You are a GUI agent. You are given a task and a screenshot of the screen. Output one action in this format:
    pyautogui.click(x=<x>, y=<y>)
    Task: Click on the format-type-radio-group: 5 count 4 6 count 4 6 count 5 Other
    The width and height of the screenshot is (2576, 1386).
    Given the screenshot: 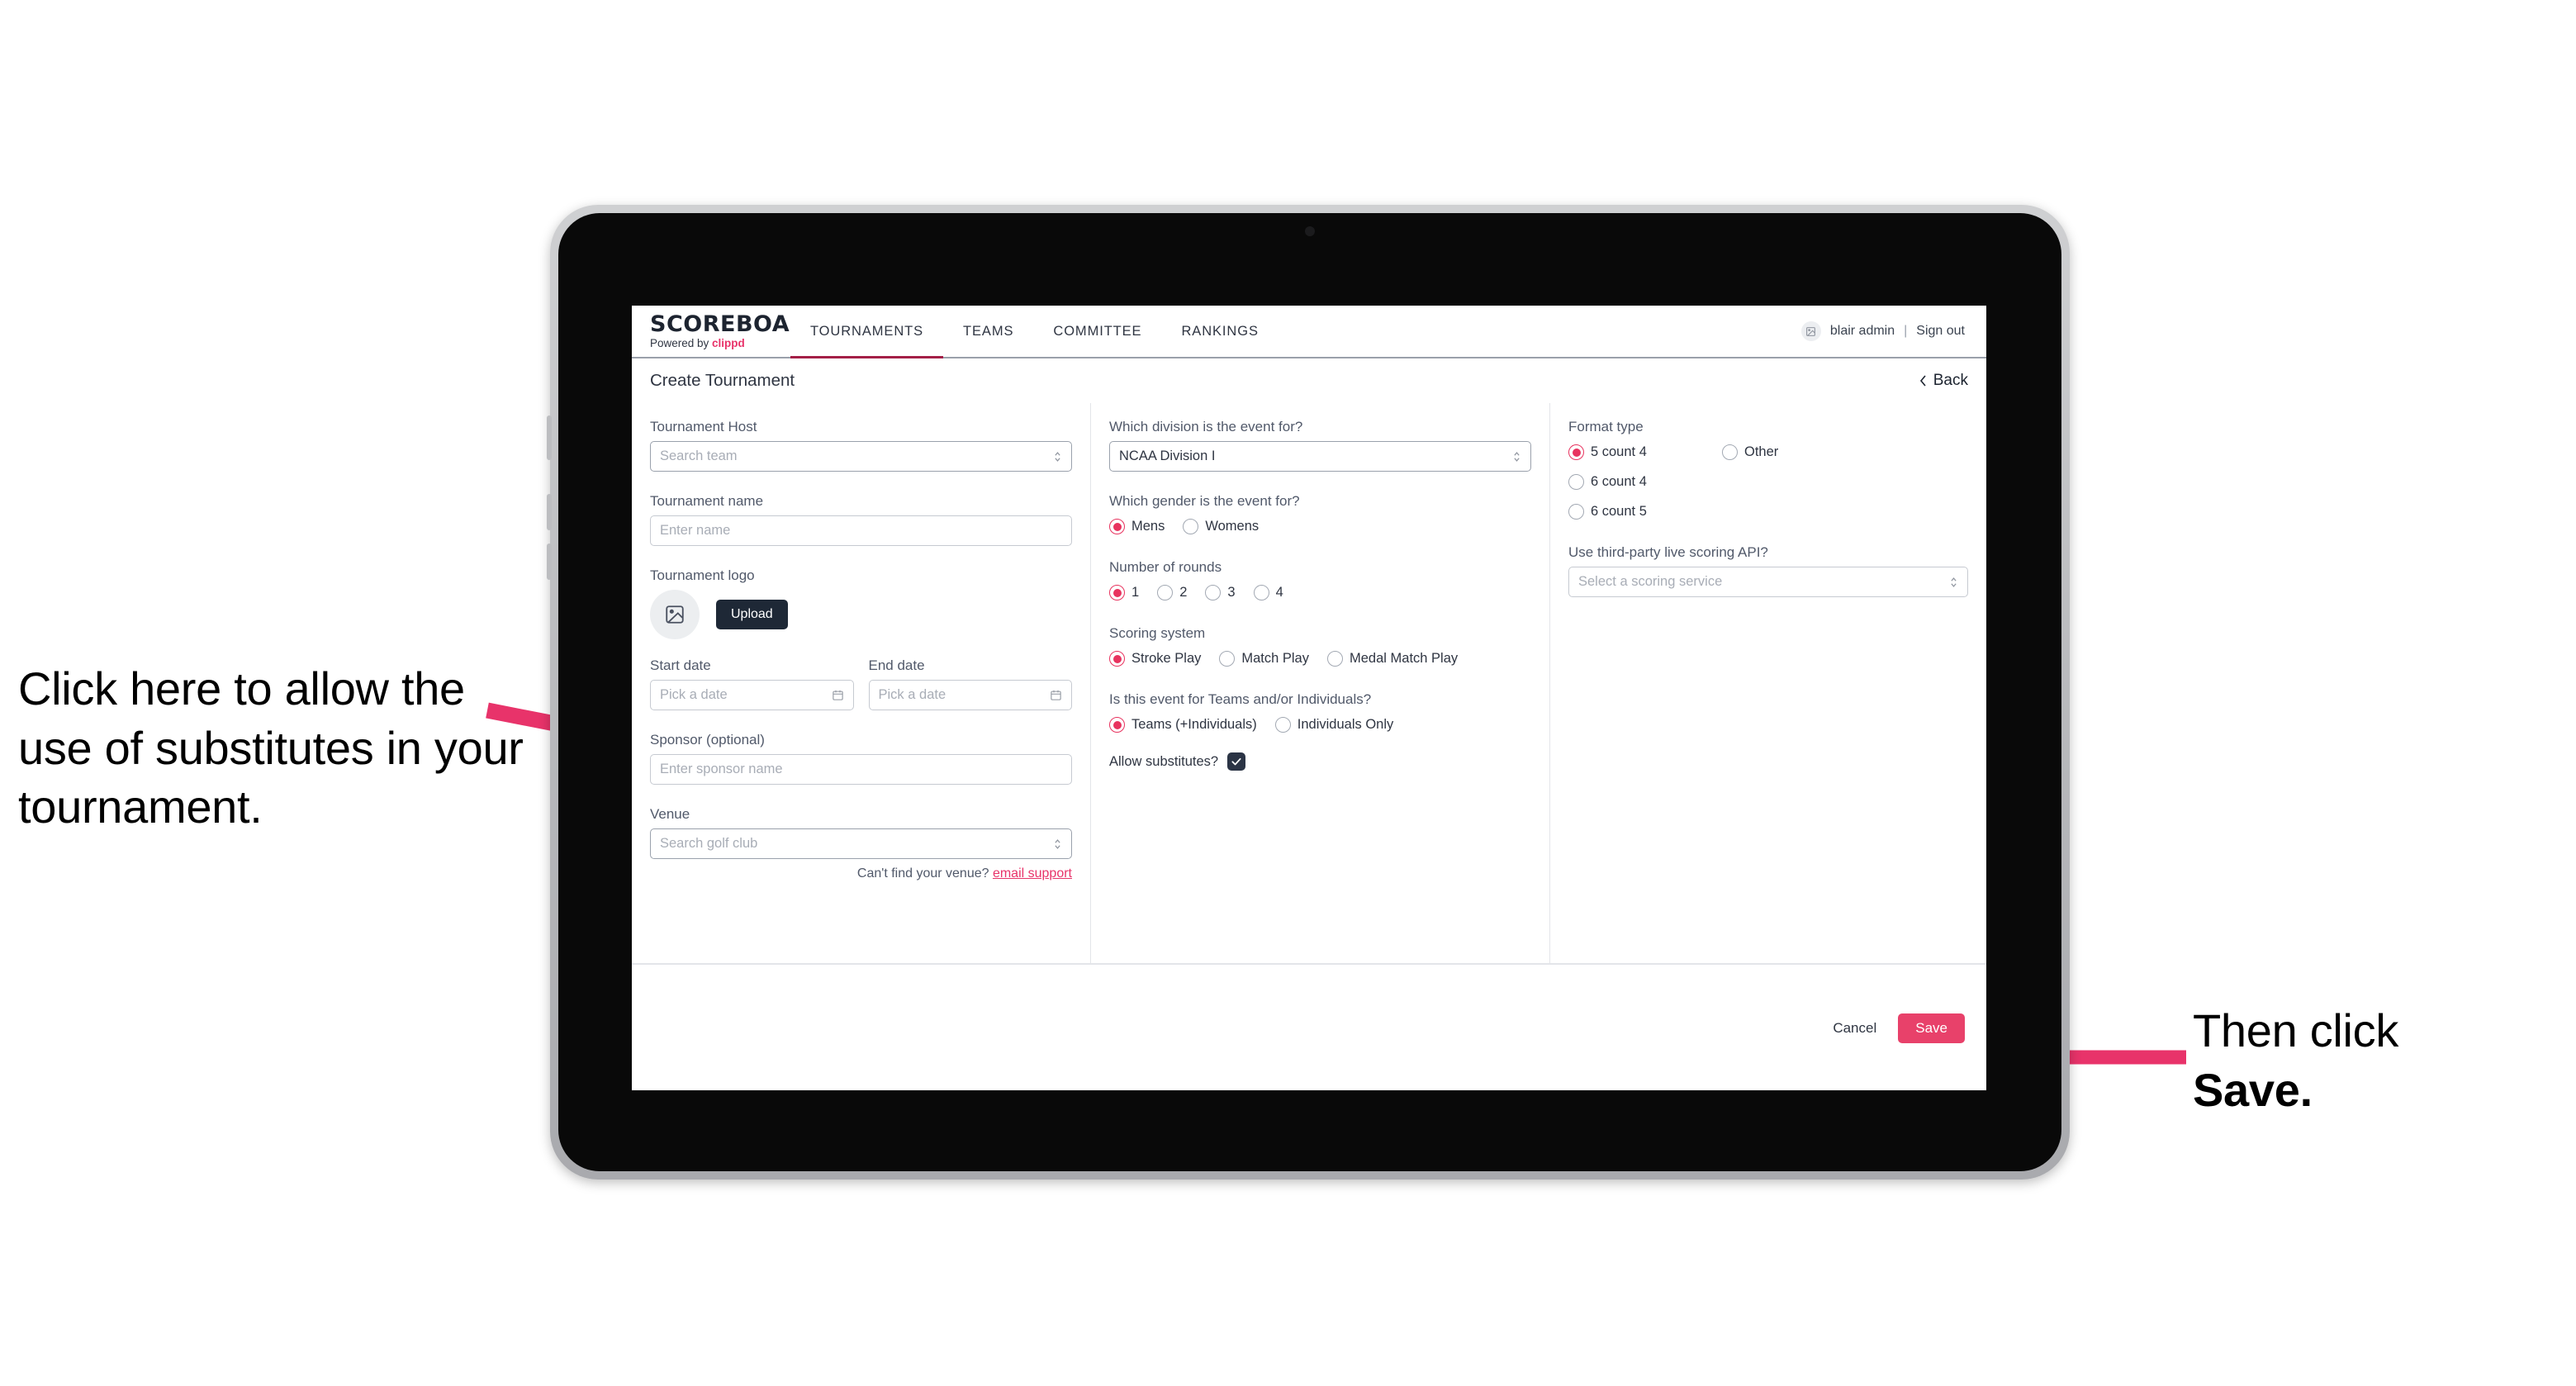 What is the action you would take?
    pyautogui.click(x=1768, y=482)
    